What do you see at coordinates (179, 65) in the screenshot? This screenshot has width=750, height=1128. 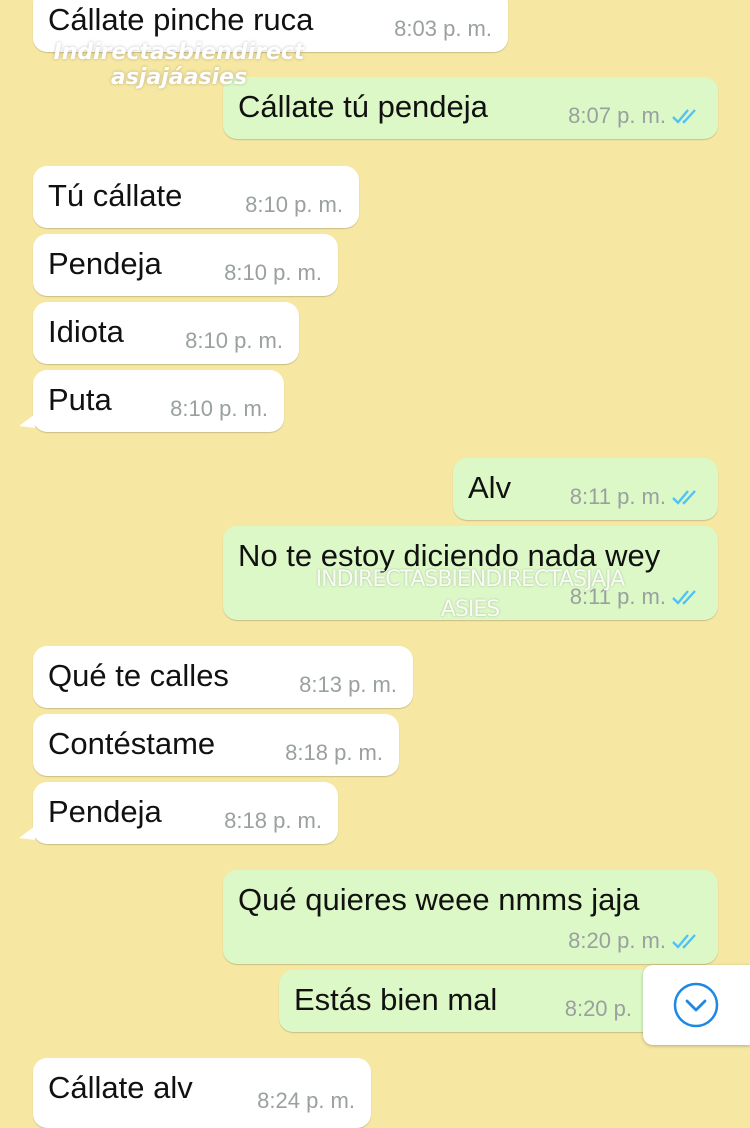 I see `watermark-top: Indirectasbiendirect asjajáasies` at bounding box center [179, 65].